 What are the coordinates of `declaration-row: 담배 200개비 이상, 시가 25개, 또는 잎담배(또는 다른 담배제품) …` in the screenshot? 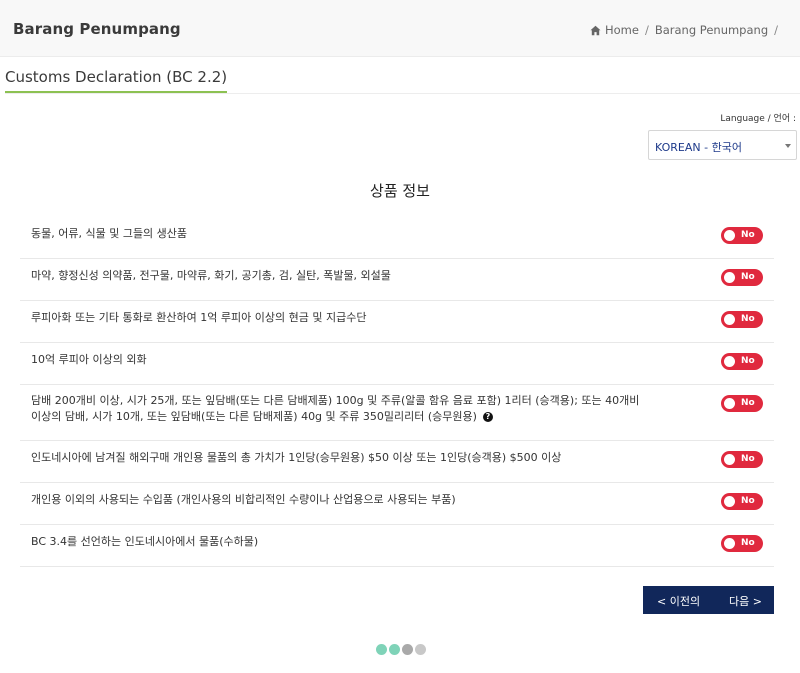 It's located at (397, 413).